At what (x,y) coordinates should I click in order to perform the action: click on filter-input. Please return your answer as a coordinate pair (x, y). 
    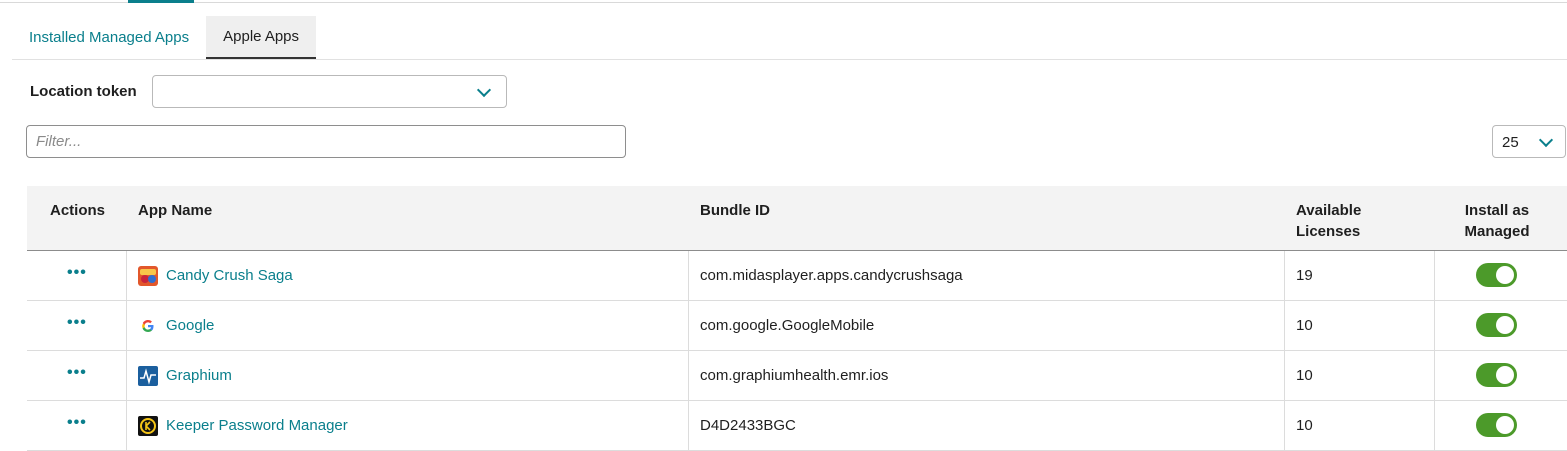
    Looking at the image, I should click on (326, 141).